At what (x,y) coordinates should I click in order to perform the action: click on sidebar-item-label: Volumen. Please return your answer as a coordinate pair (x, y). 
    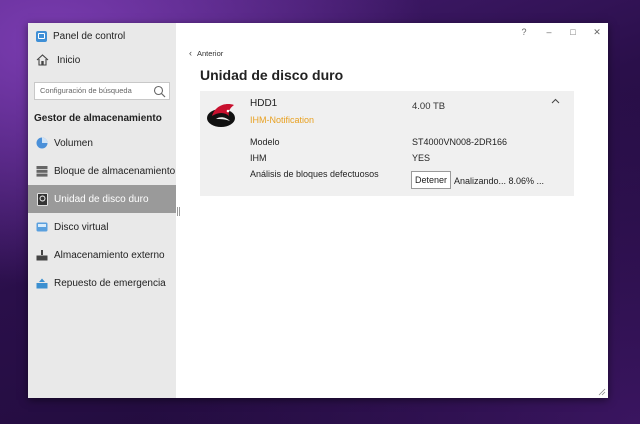
    Looking at the image, I should click on (73, 143).